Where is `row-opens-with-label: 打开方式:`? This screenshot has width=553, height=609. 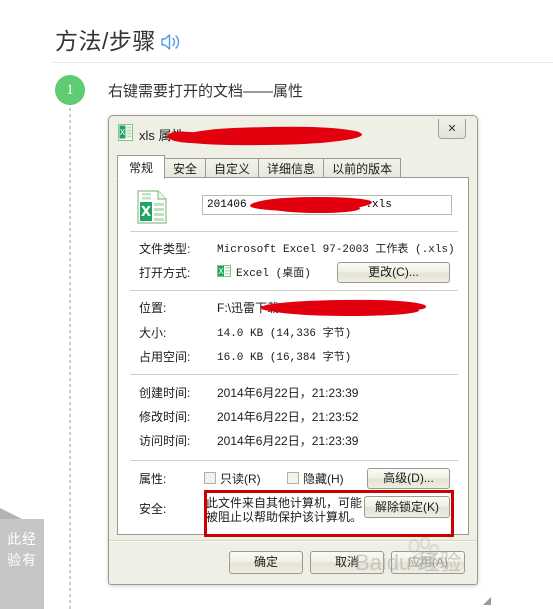
row-opens-with-label: 打开方式: is located at coordinates (165, 273).